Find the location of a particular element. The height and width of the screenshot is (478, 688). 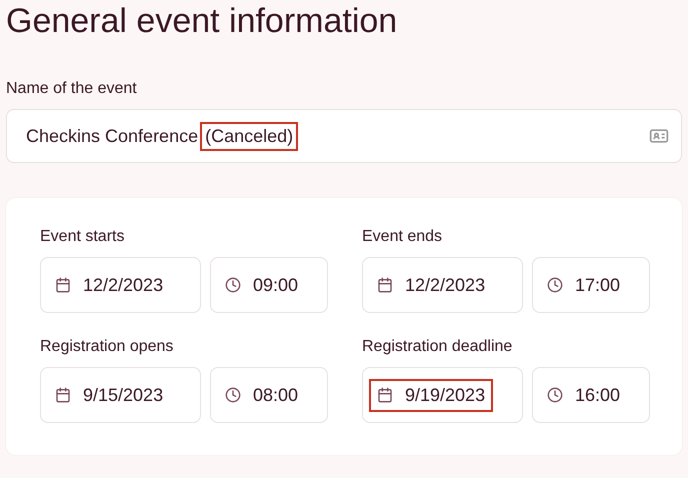

date-field: 9/19/2023 is located at coordinates (442, 395).